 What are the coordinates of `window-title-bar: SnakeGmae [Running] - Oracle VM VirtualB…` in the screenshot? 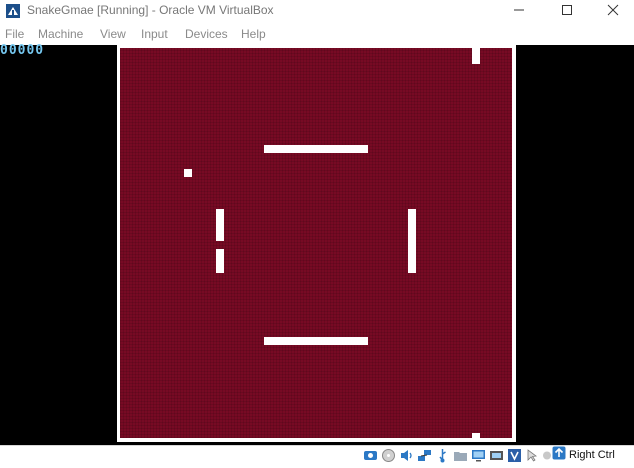 It's located at (317, 11).